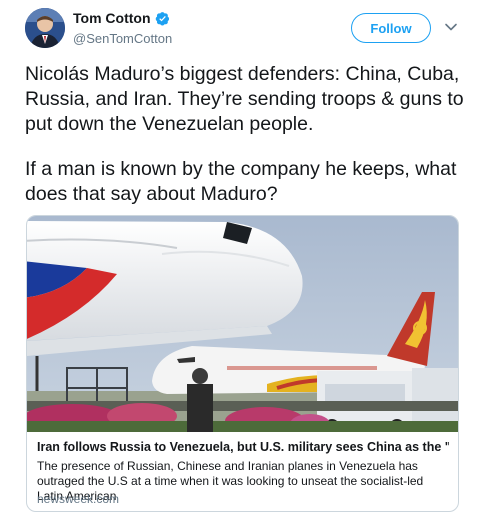 The height and width of the screenshot is (520, 486). I want to click on author-name: Tom Cotton, so click(121, 18).